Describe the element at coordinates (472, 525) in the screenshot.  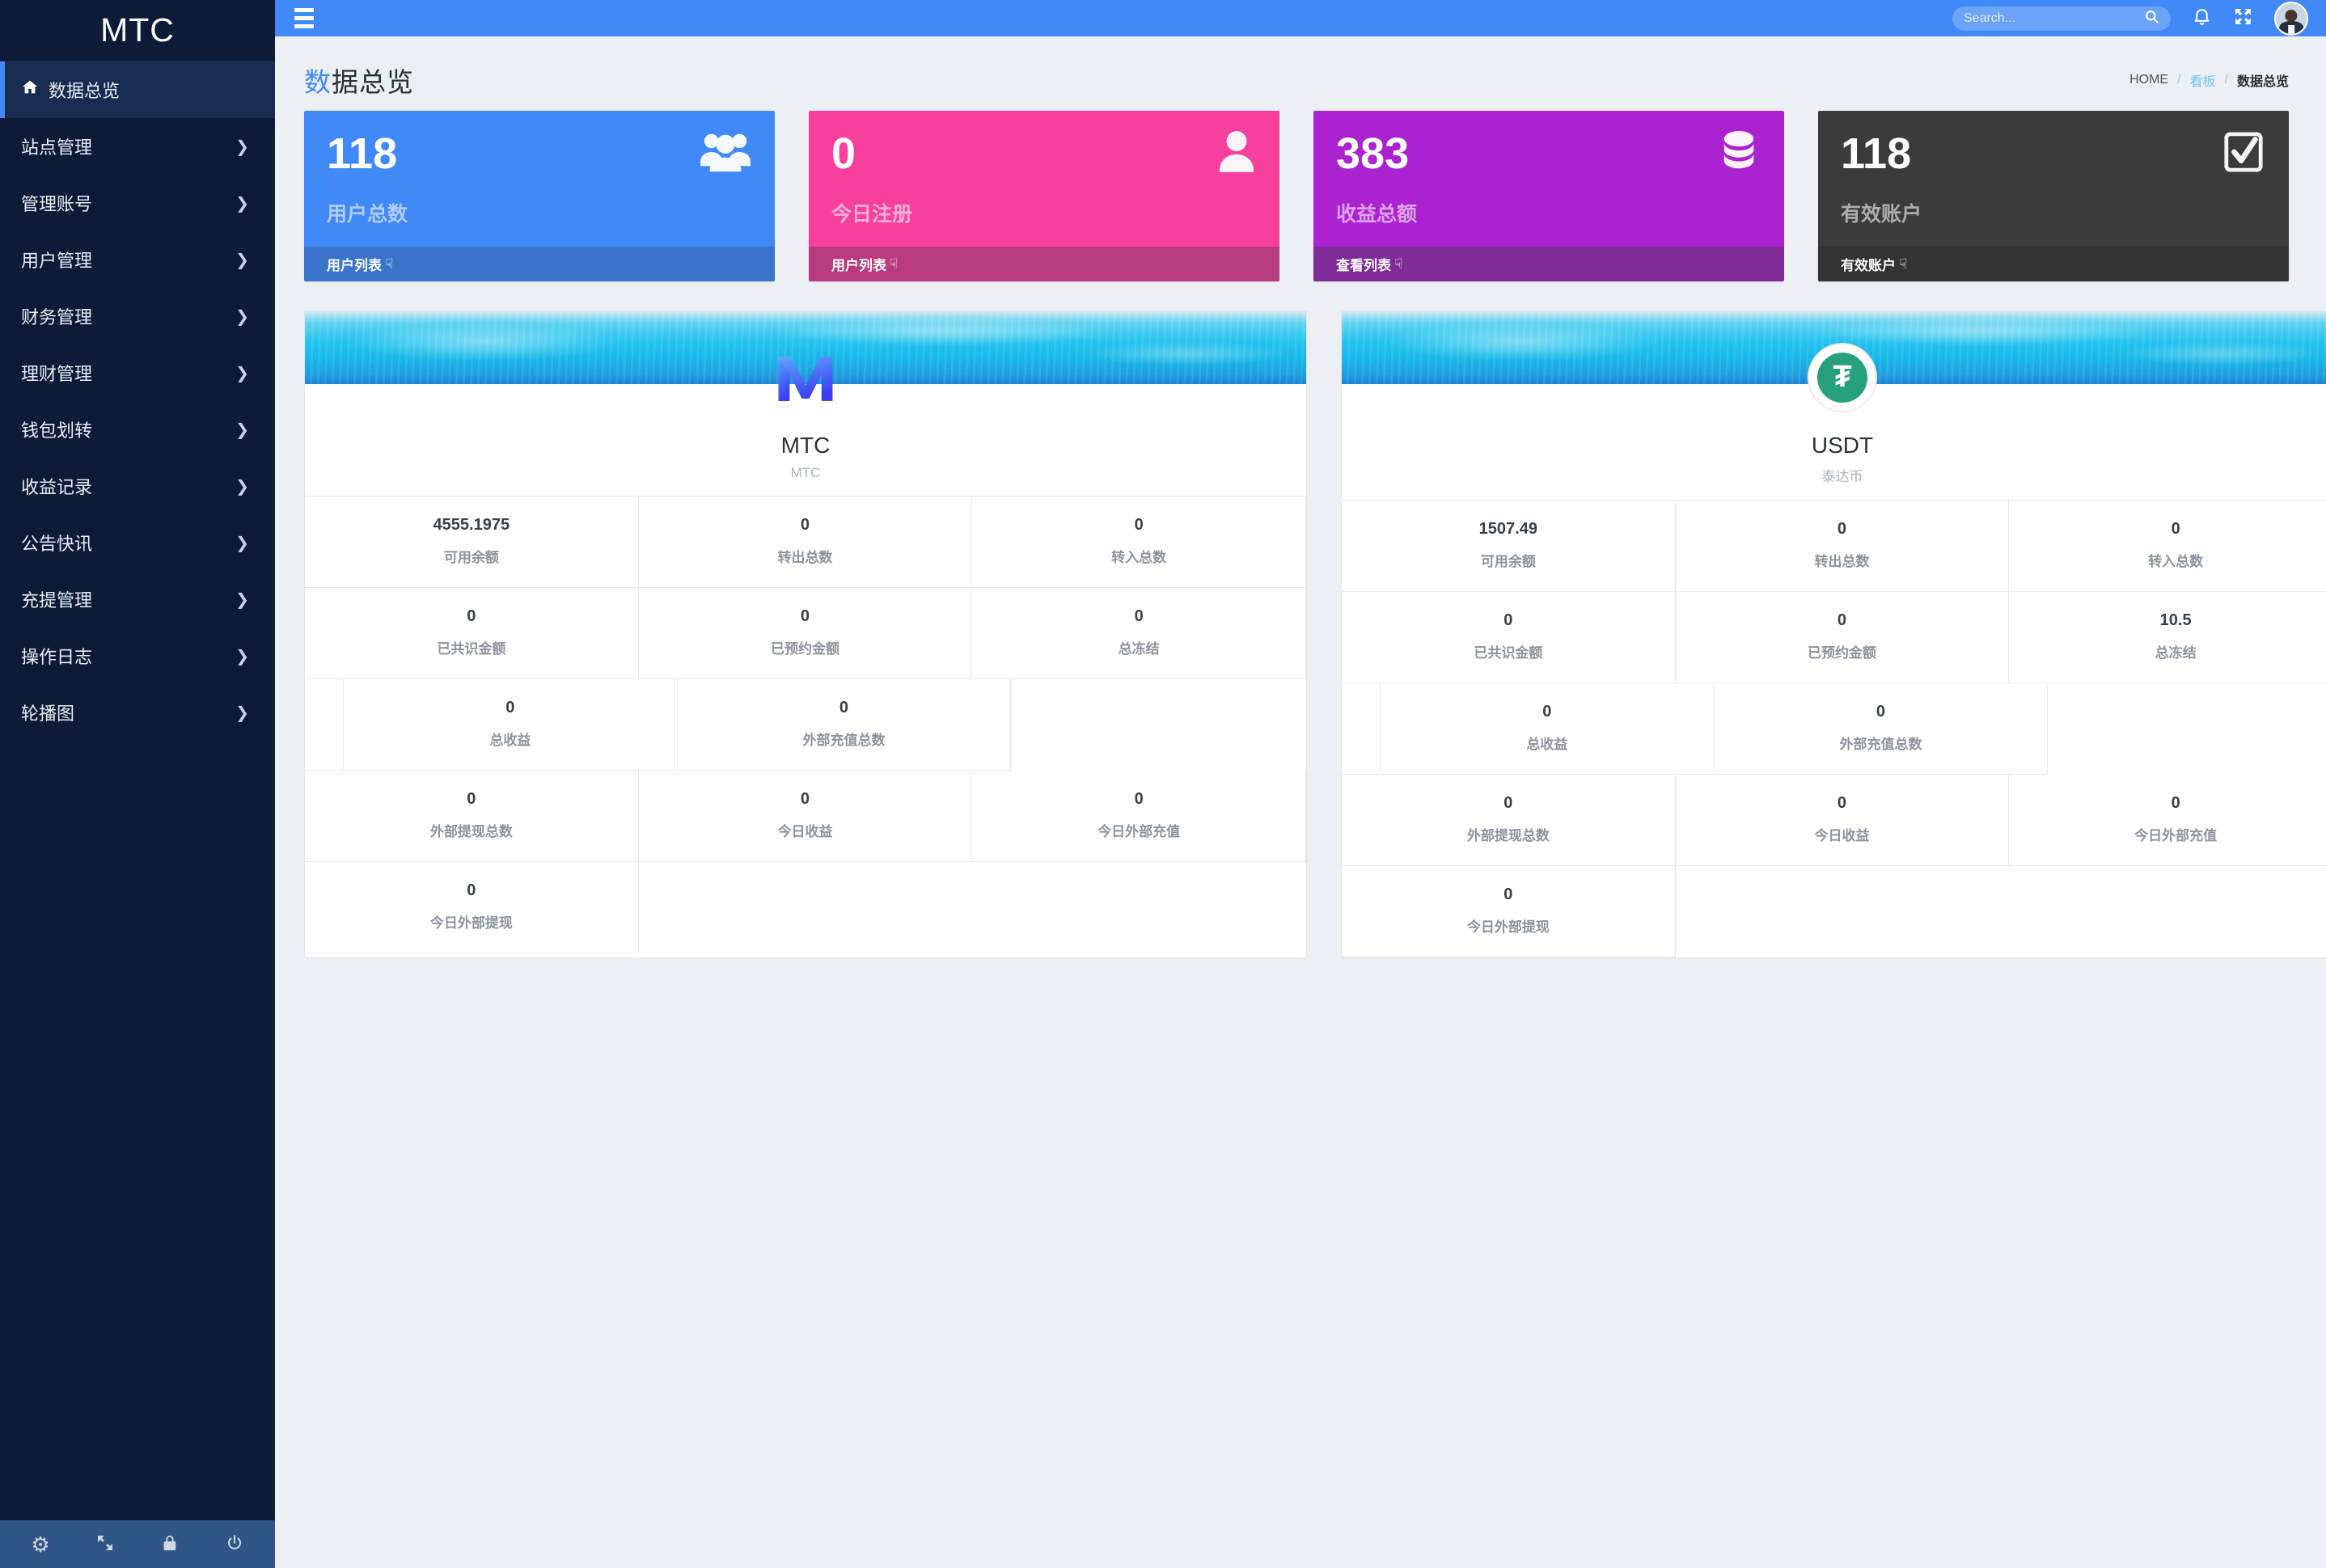
I see `coin-stat-value: 4555.1975` at that location.